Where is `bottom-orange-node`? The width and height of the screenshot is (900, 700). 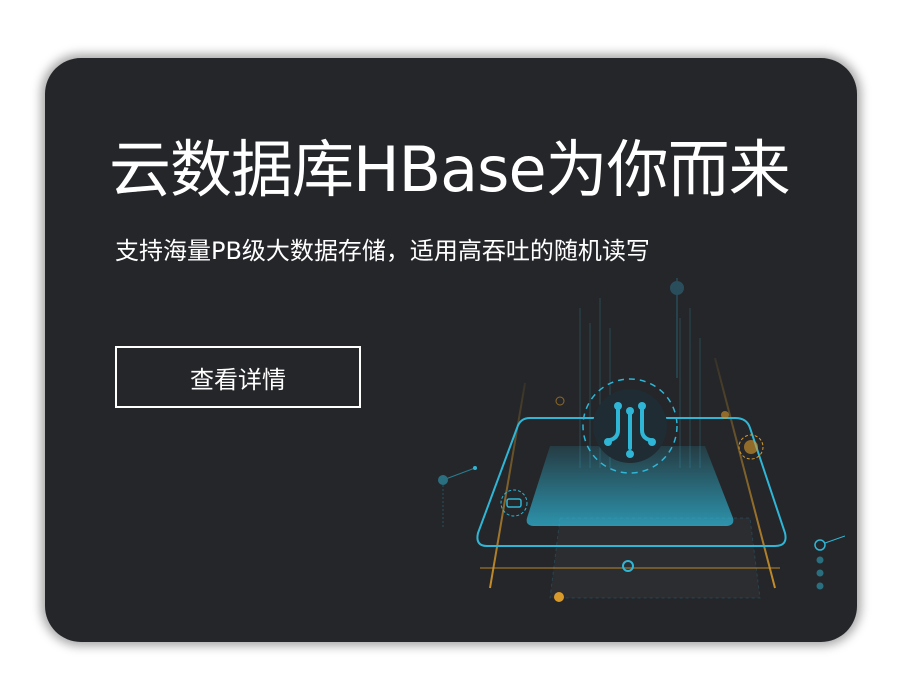
bottom-orange-node is located at coordinates (559, 597).